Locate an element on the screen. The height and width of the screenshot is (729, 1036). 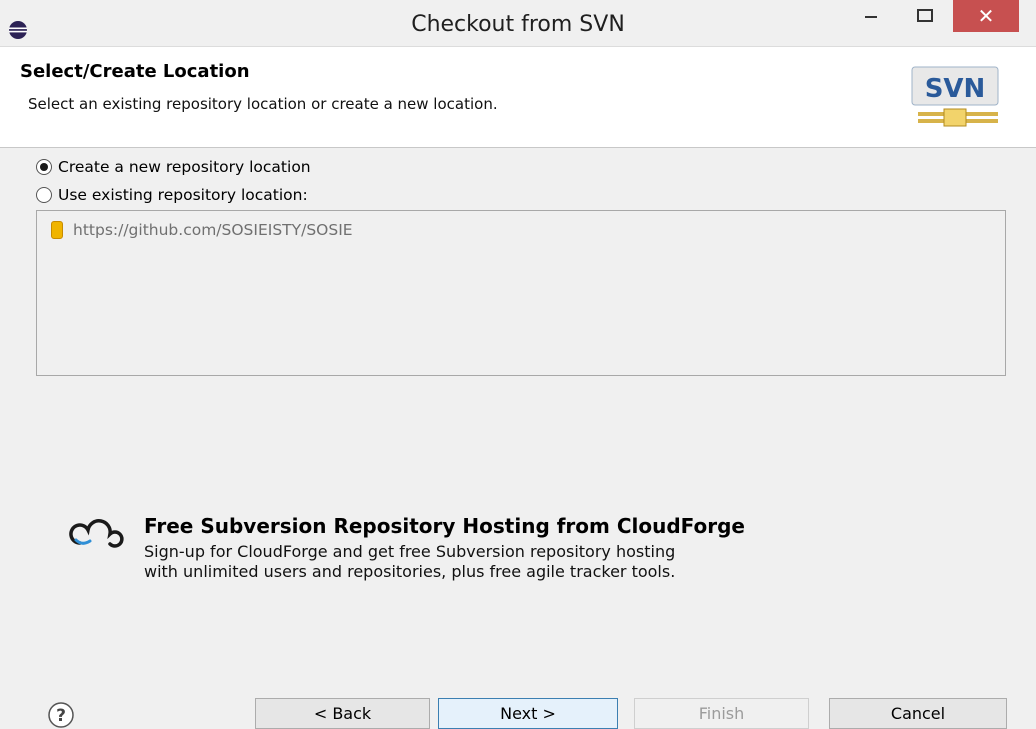
svn-logo-text: SVN is located at coordinates (955, 89).